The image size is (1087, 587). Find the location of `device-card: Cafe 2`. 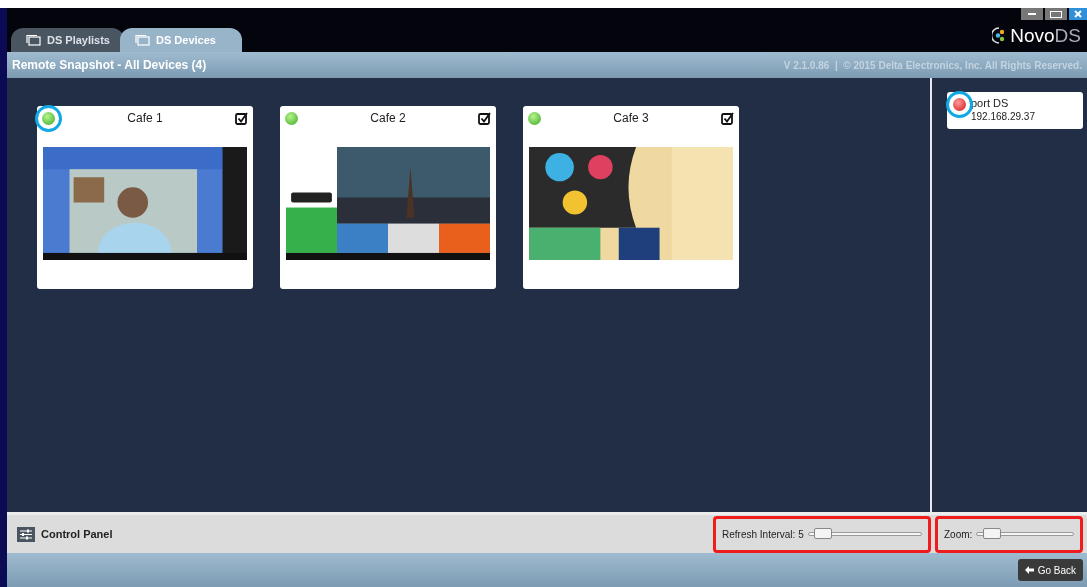

device-card: Cafe 2 is located at coordinates (388, 197).